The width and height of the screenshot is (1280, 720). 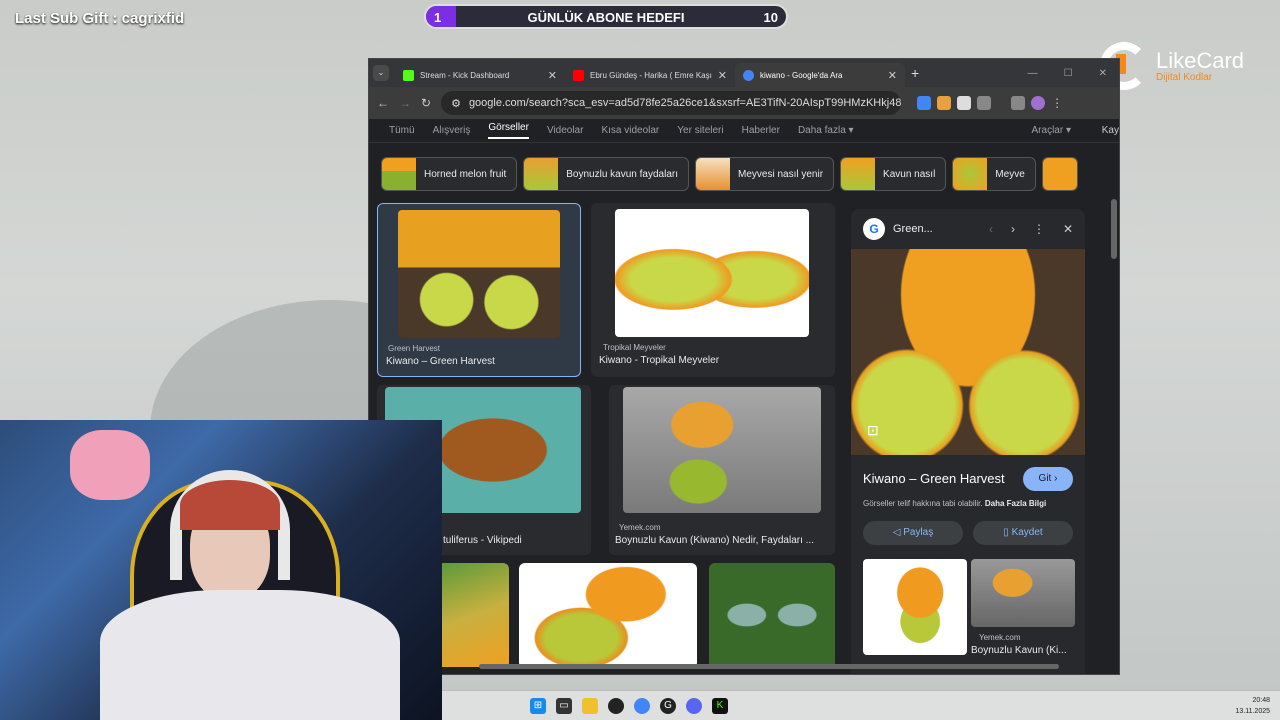 I want to click on streamer-webcam, so click(x=221, y=570).